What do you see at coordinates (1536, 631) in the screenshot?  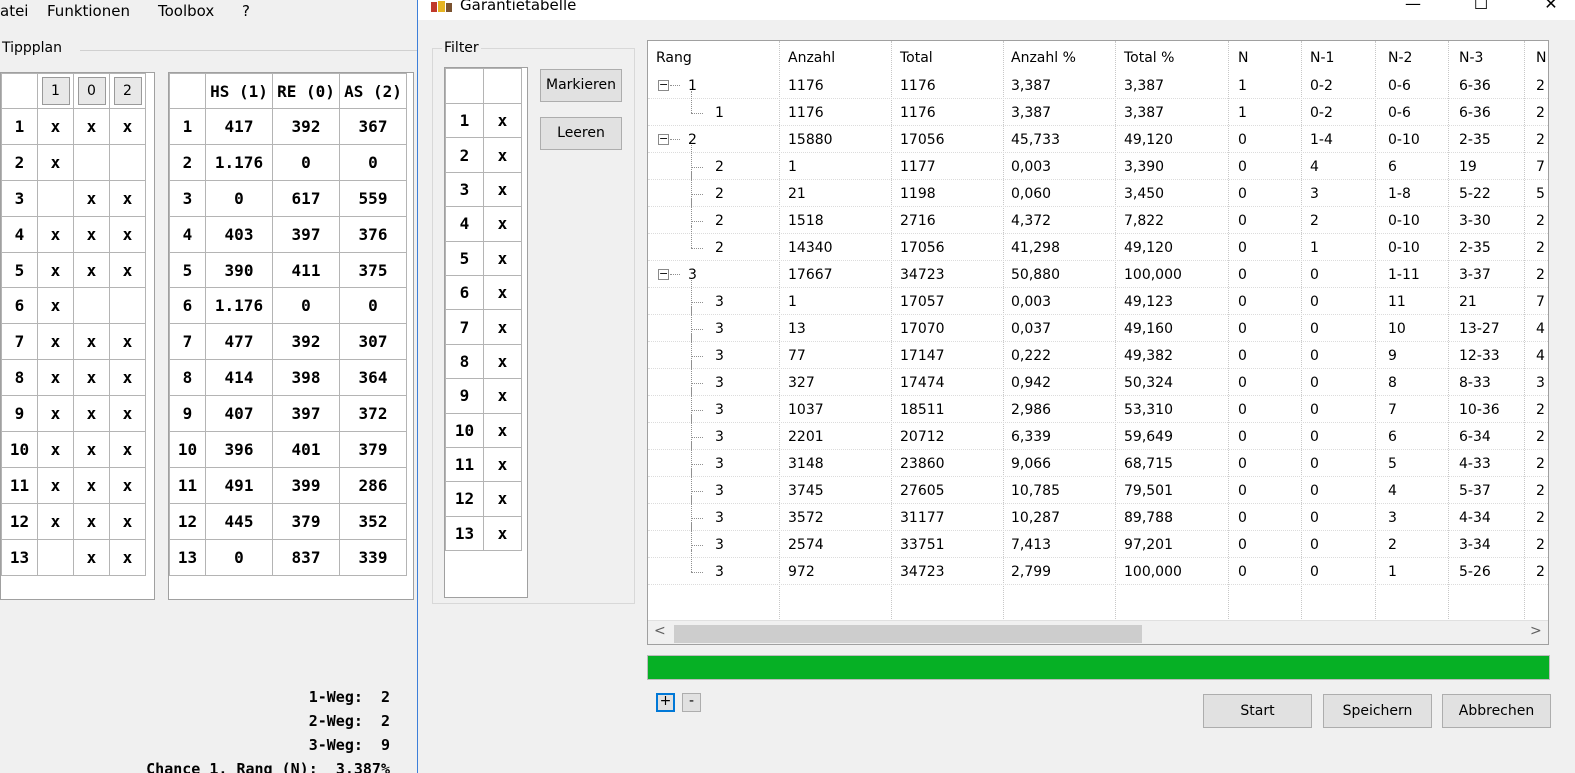 I see `scroll-right-icon: >` at bounding box center [1536, 631].